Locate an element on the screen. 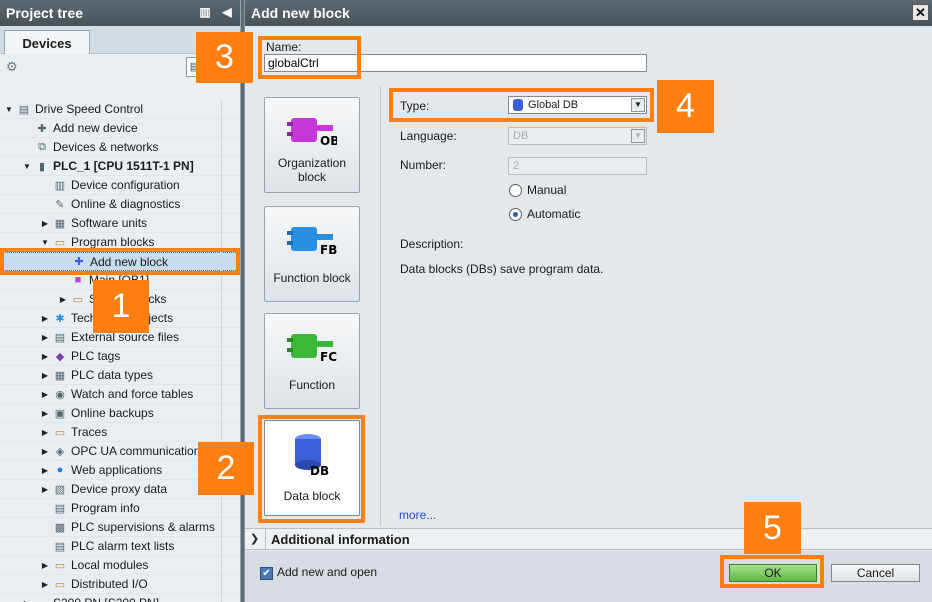 This screenshot has width=932, height=602. tree-item: ▶ ▭ Local modules is located at coordinates (120, 565).